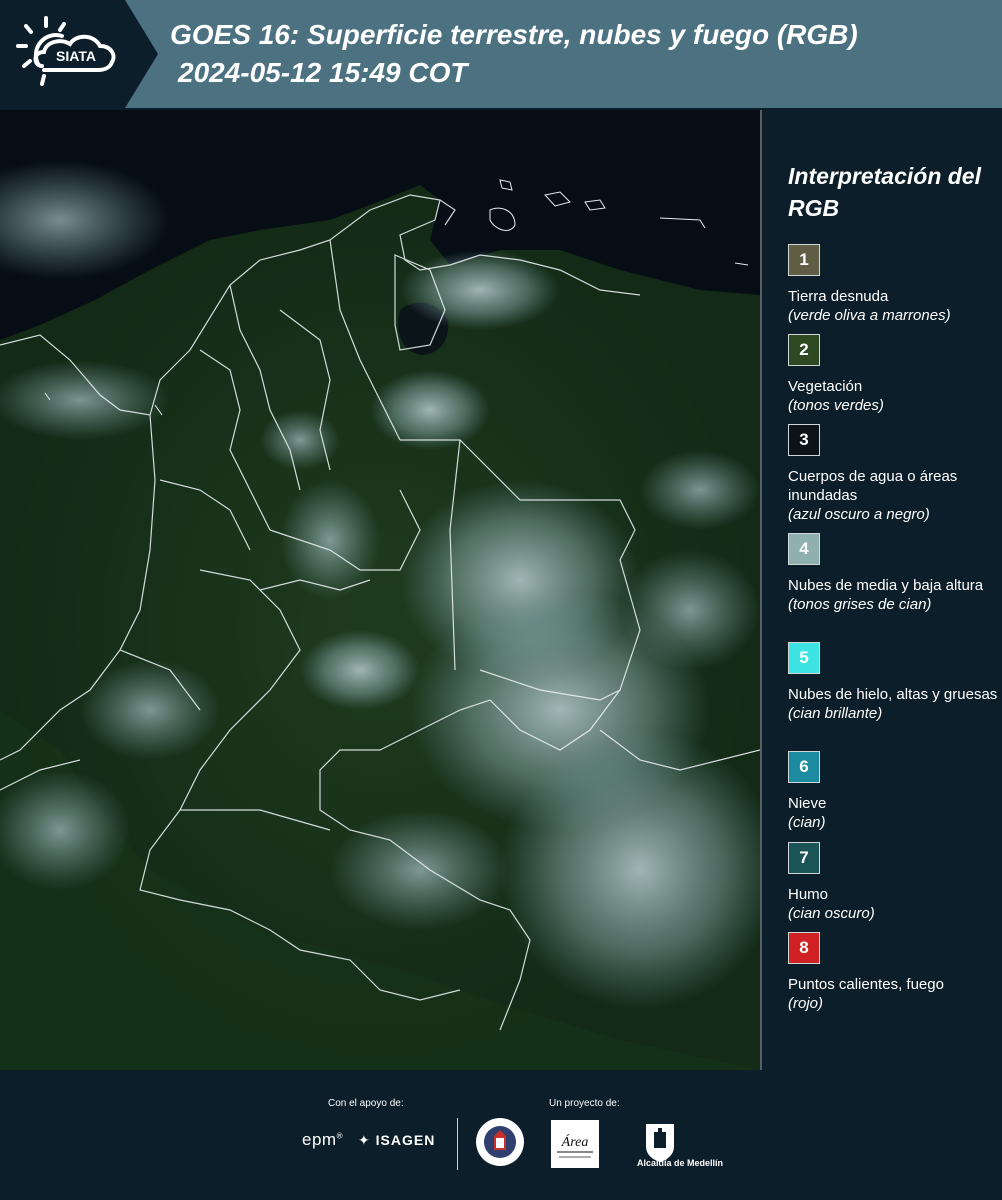 This screenshot has height=1200, width=1002. Describe the element at coordinates (76, 56) in the screenshot. I see `siata-logo-text: SIATA` at that location.